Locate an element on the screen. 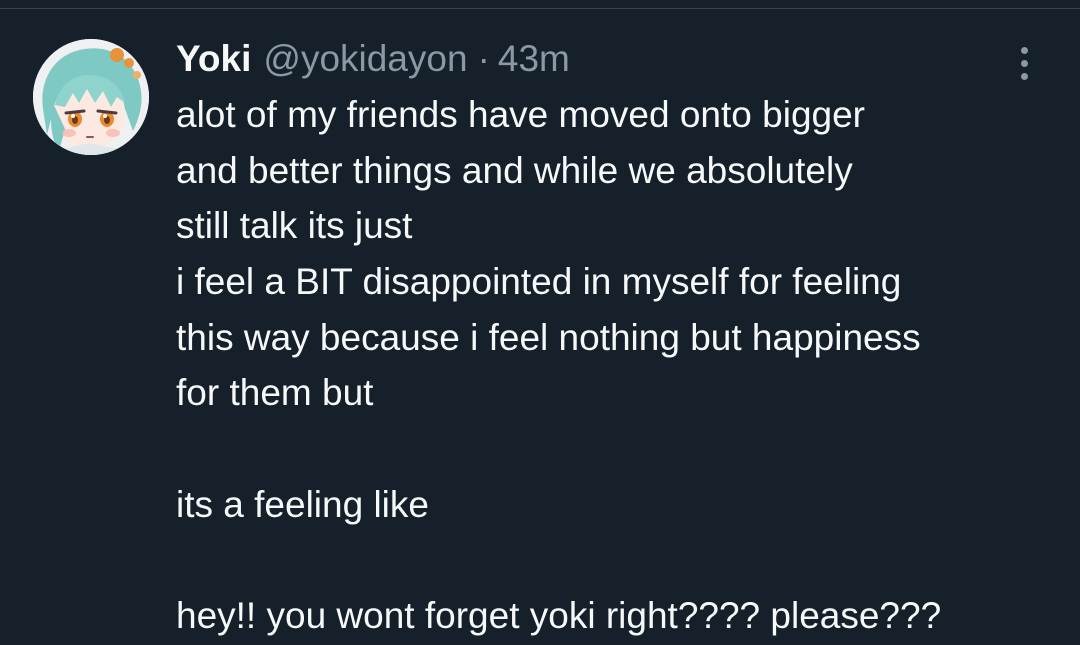 Image resolution: width=1080 pixels, height=645 pixels. display-name: Yoki is located at coordinates (213, 59).